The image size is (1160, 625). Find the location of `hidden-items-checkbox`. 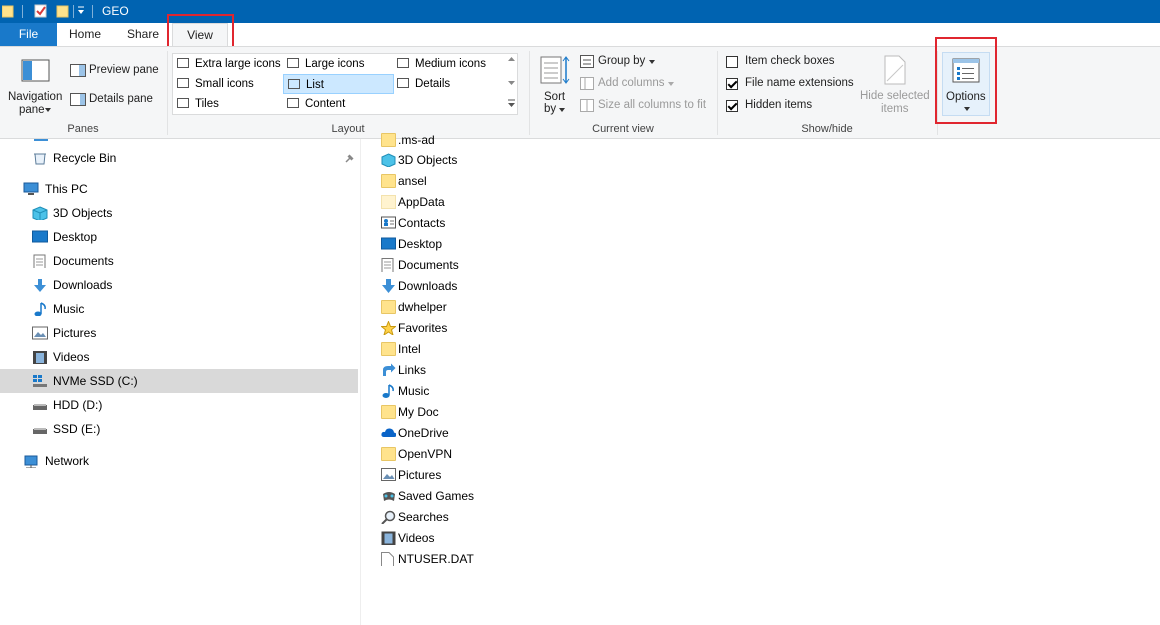

hidden-items-checkbox is located at coordinates (732, 106).